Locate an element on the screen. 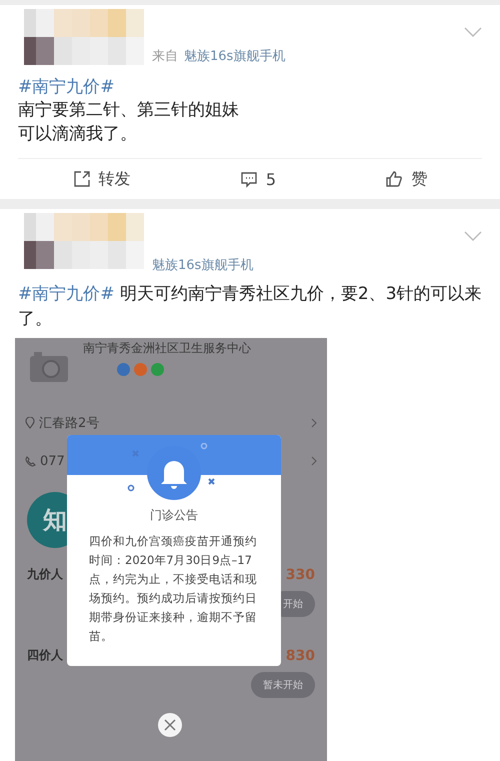  post-text: 可以滴滴我了。 is located at coordinates (78, 134).